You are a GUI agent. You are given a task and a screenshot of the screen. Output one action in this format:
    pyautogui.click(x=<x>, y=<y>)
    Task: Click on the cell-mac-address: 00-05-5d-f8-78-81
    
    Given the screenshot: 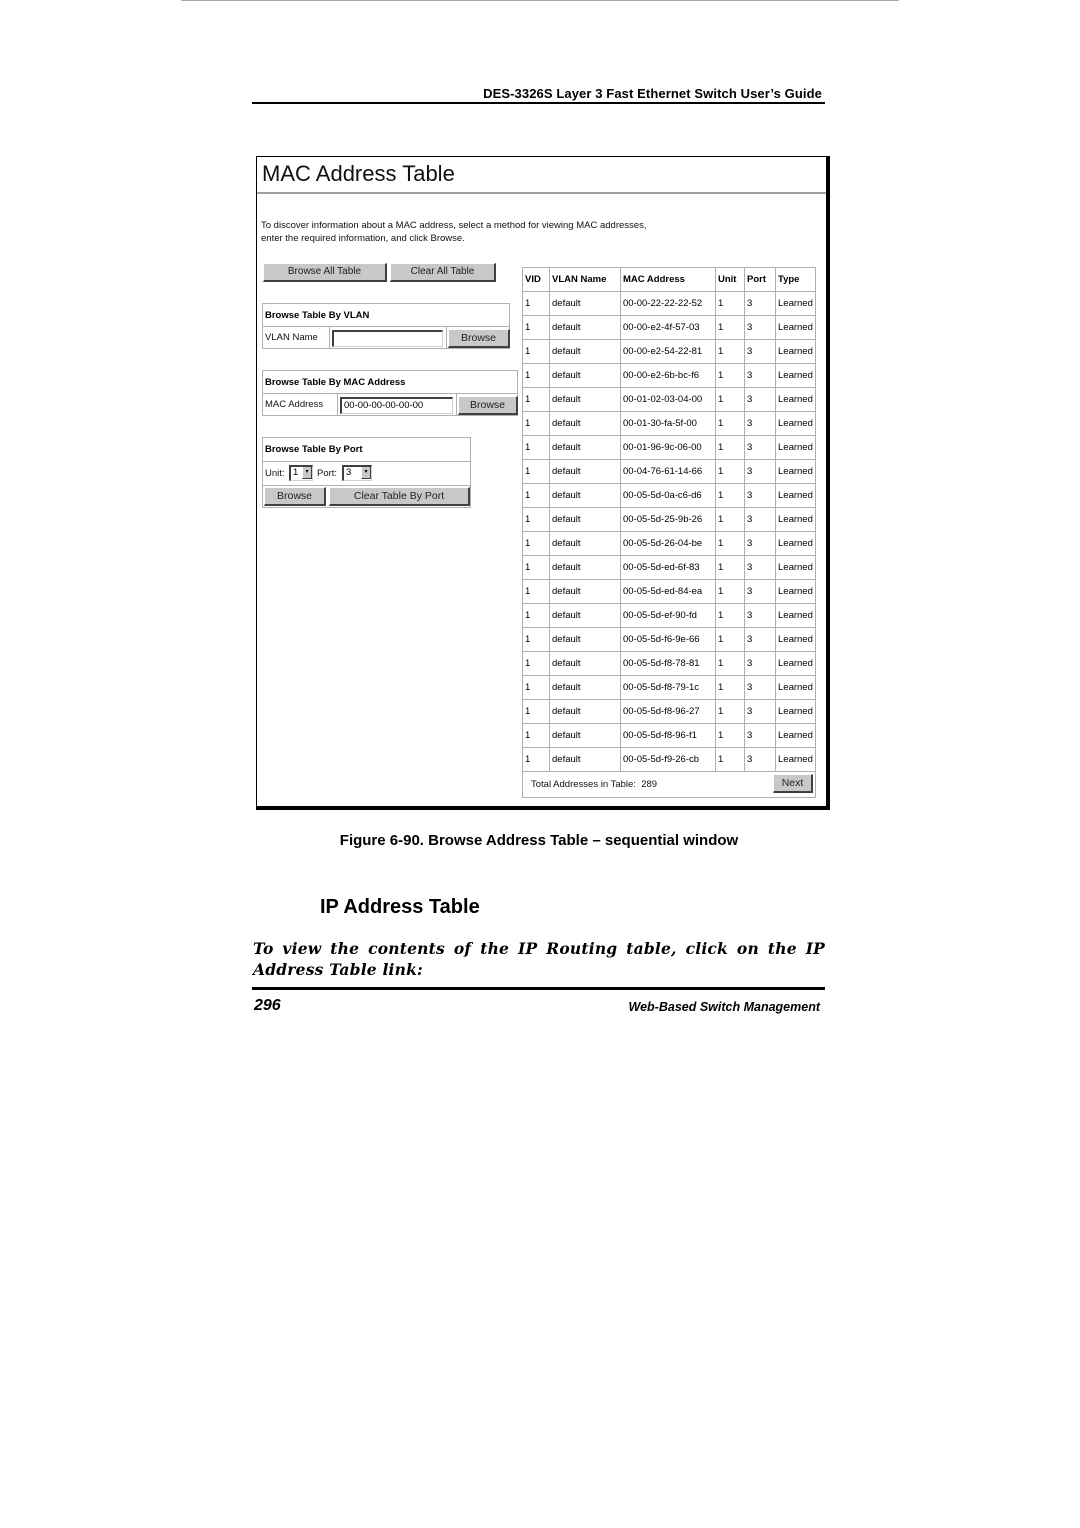 What is the action you would take?
    pyautogui.click(x=668, y=663)
    